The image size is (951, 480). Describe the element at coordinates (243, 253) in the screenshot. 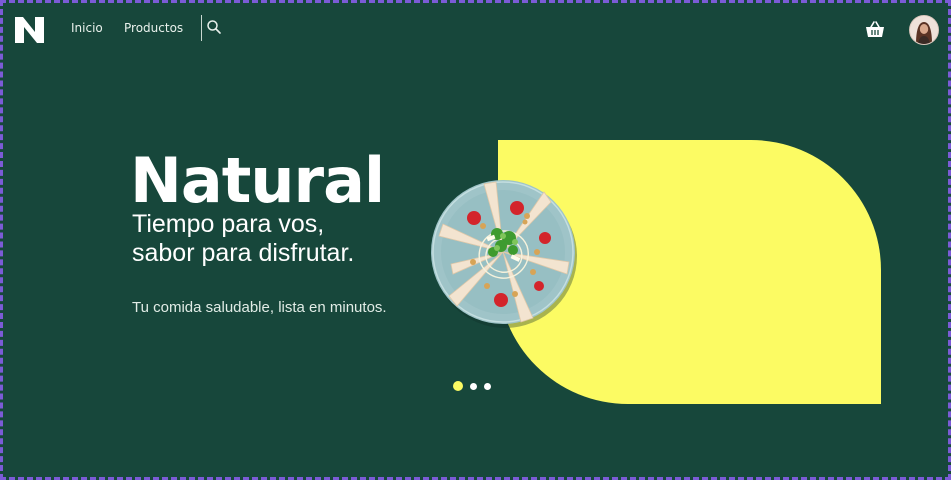

I see `hero-subtitle-line-2: sabor para disfrutar.` at that location.